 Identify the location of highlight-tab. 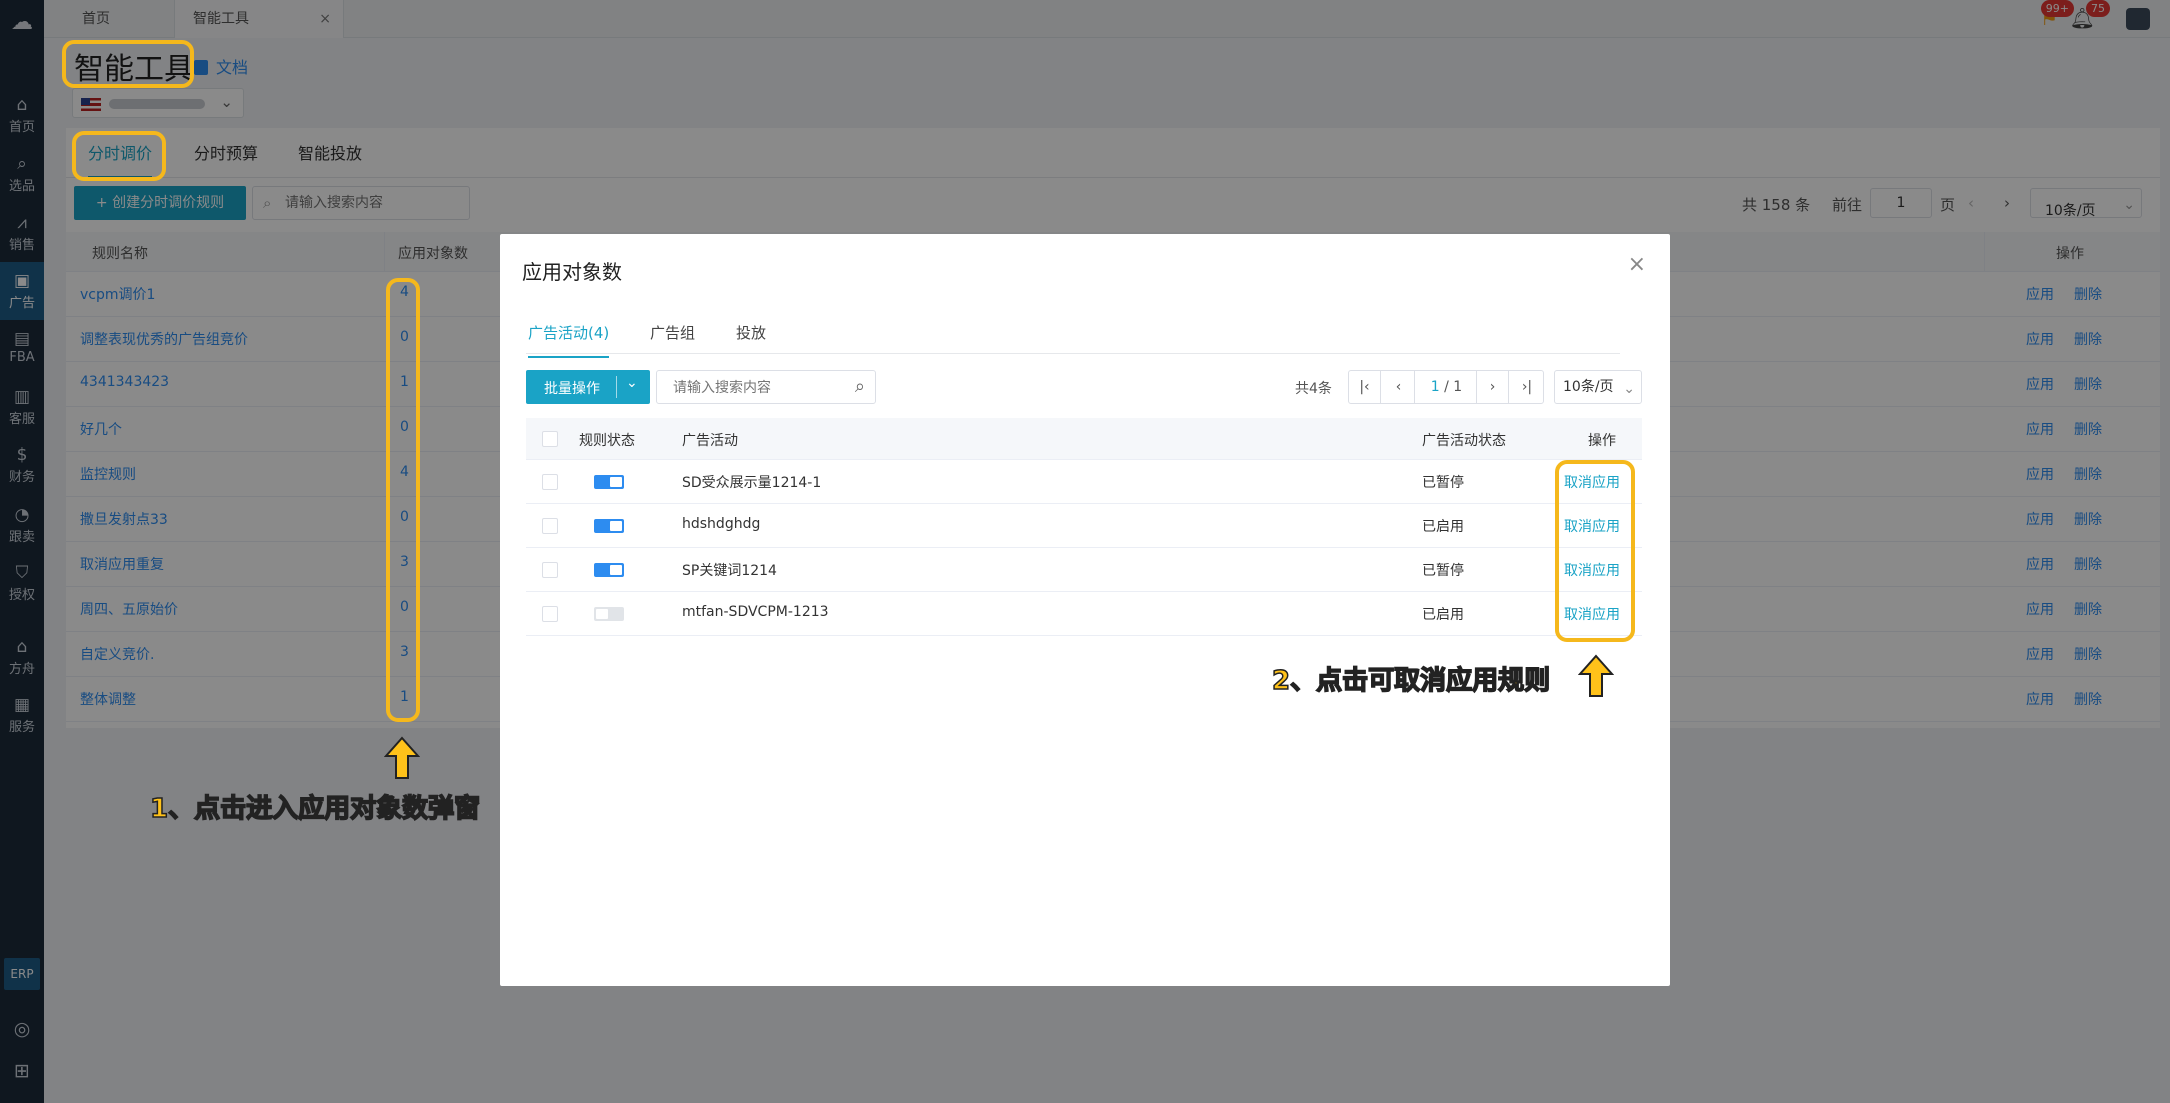
(119, 156).